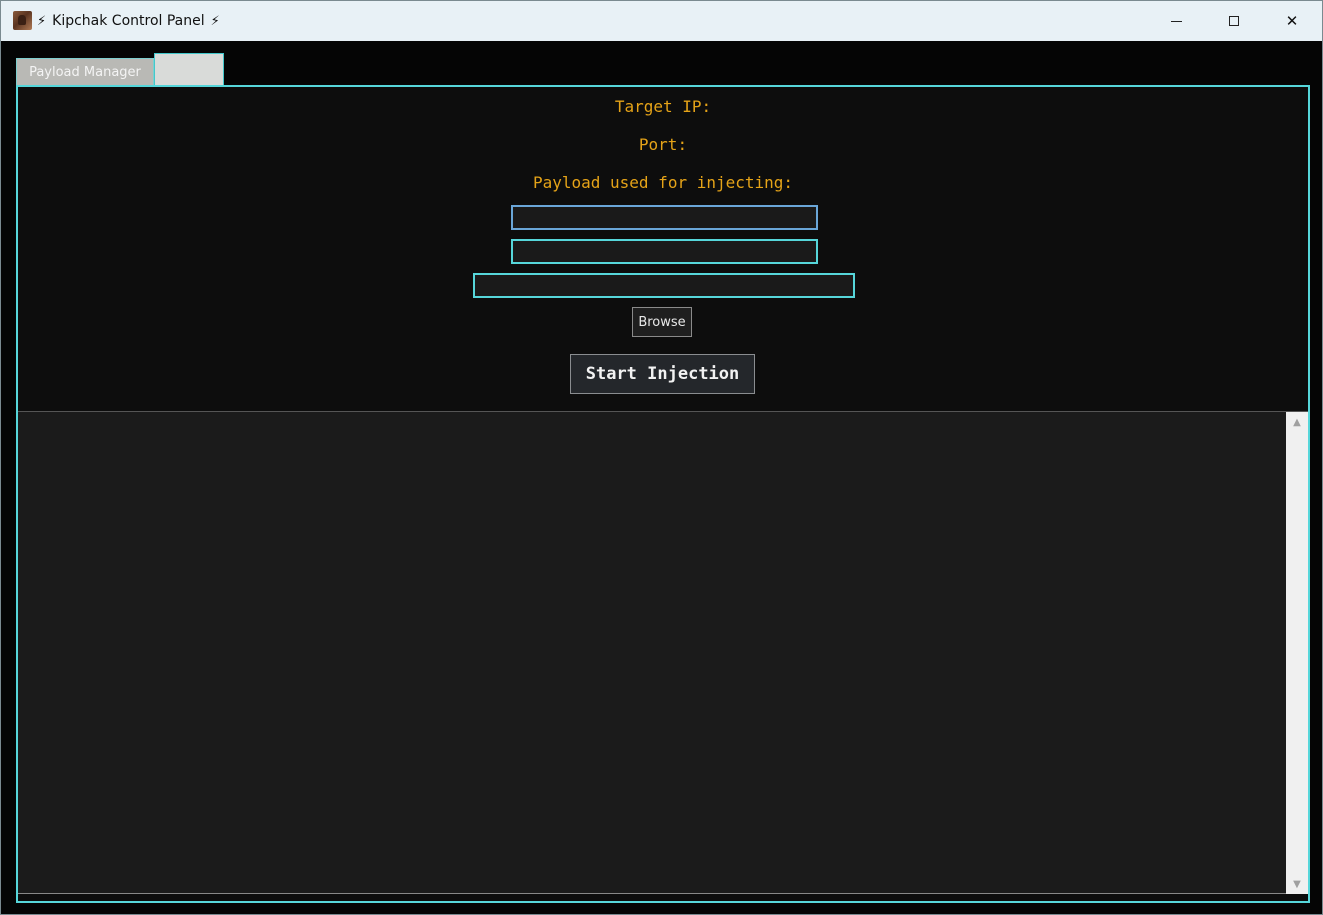 Image resolution: width=1323 pixels, height=915 pixels. I want to click on app-logo-icon, so click(22, 20).